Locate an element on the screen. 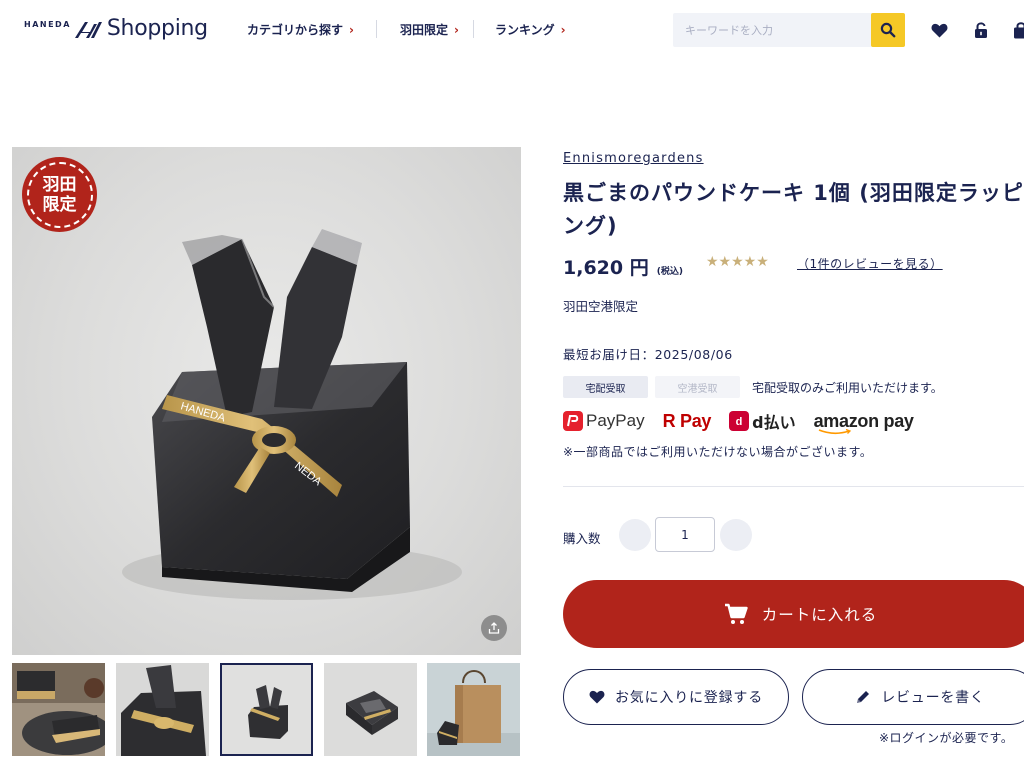 This screenshot has height=765, width=1024. product-title: 黒ごまのパウンドケーキ 1個 (羽田限定ラッピング) is located at coordinates (793, 209).